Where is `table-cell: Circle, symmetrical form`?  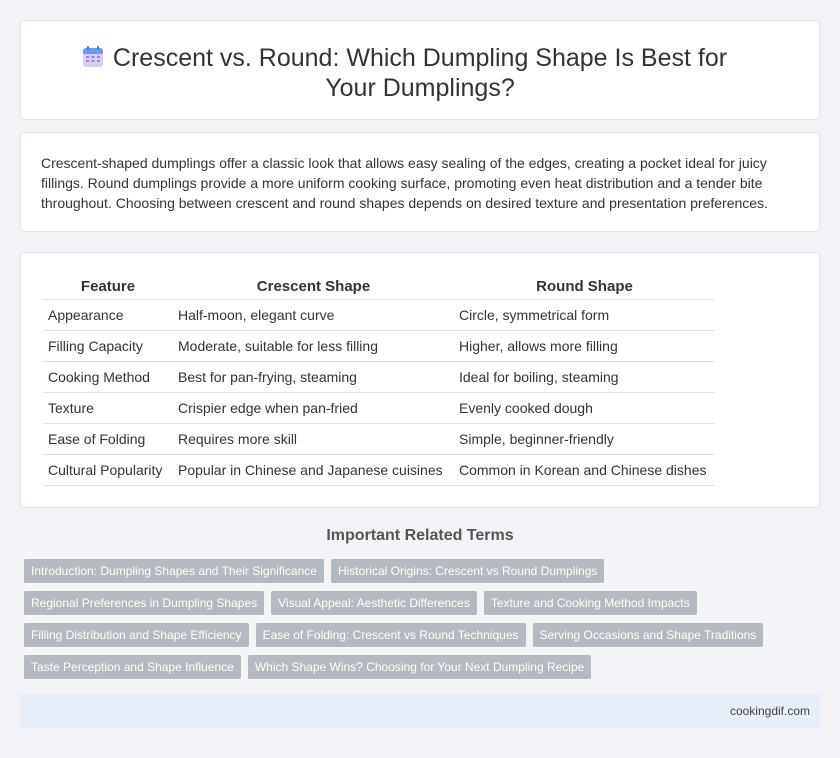 table-cell: Circle, symmetrical form is located at coordinates (584, 315).